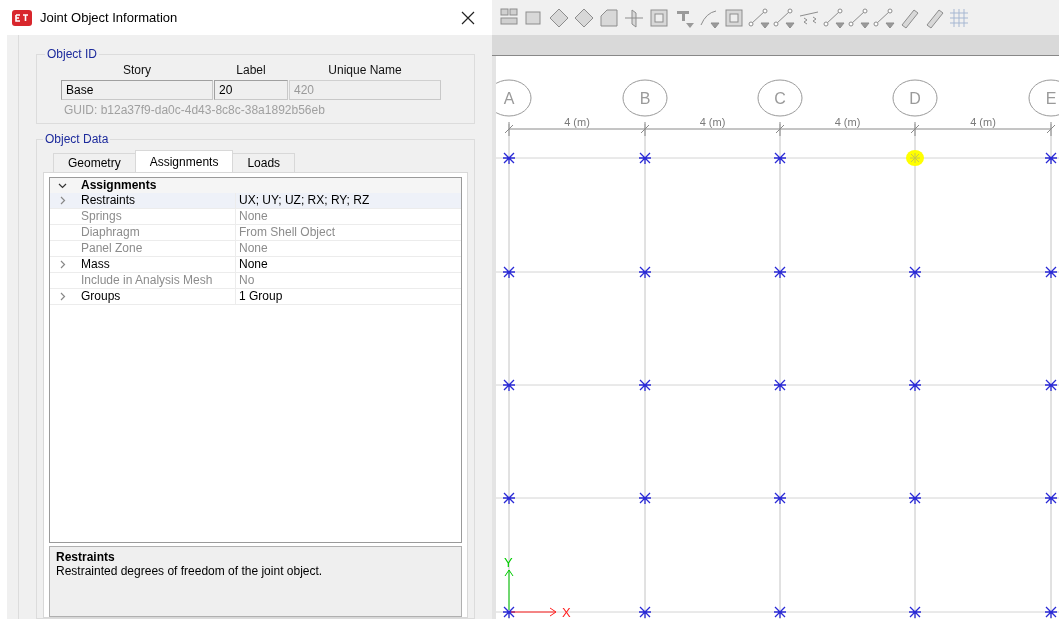  What do you see at coordinates (109, 17) in the screenshot?
I see `window-title: Joint Object Information` at bounding box center [109, 17].